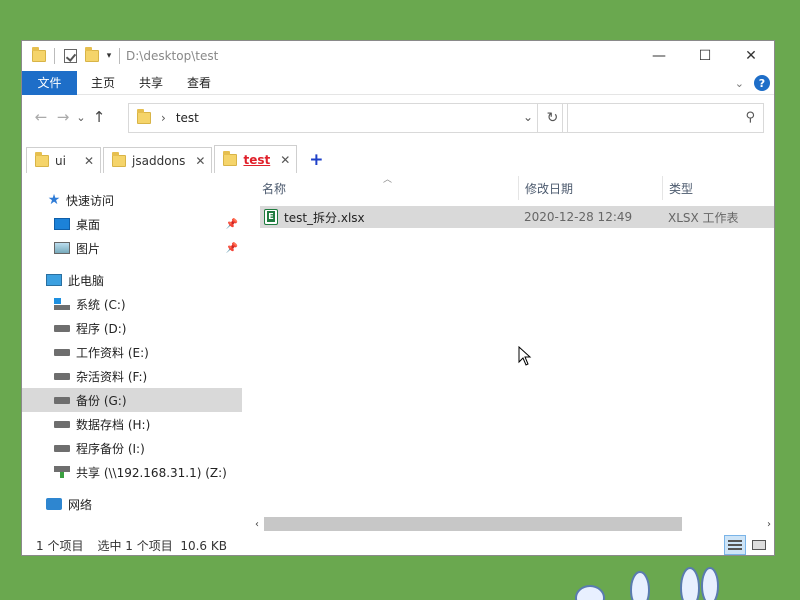 Image resolution: width=800 pixels, height=600 pixels. I want to click on navigation-bar: ← → ⌄ ↑ › test ⌄ ↻ ⚲, so click(398, 117).